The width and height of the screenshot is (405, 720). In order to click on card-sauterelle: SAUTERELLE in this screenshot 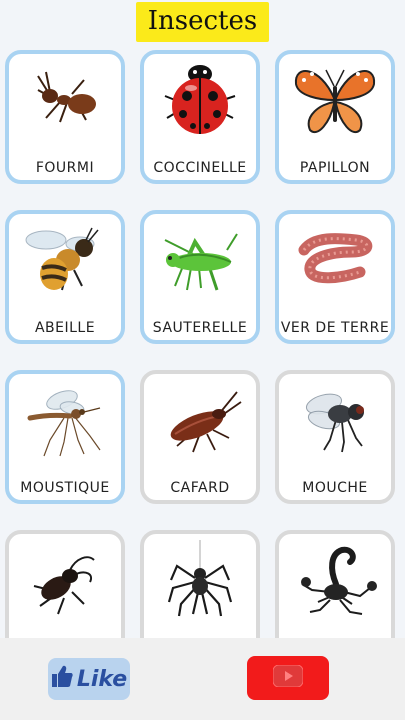, I will do `click(200, 277)`.